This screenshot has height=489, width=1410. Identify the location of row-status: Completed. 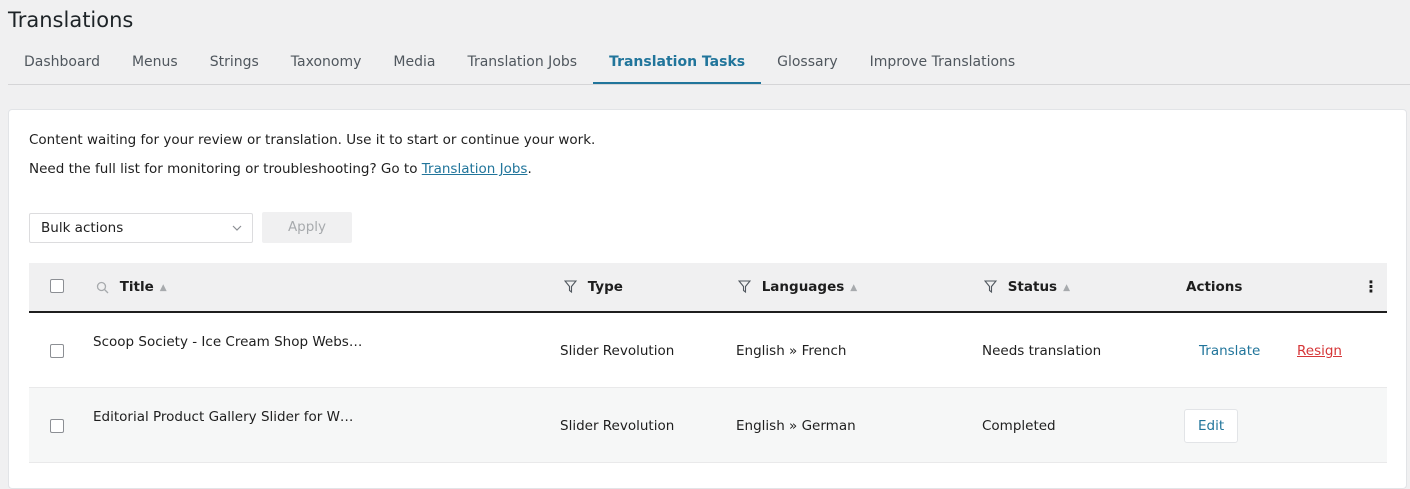
(1019, 426).